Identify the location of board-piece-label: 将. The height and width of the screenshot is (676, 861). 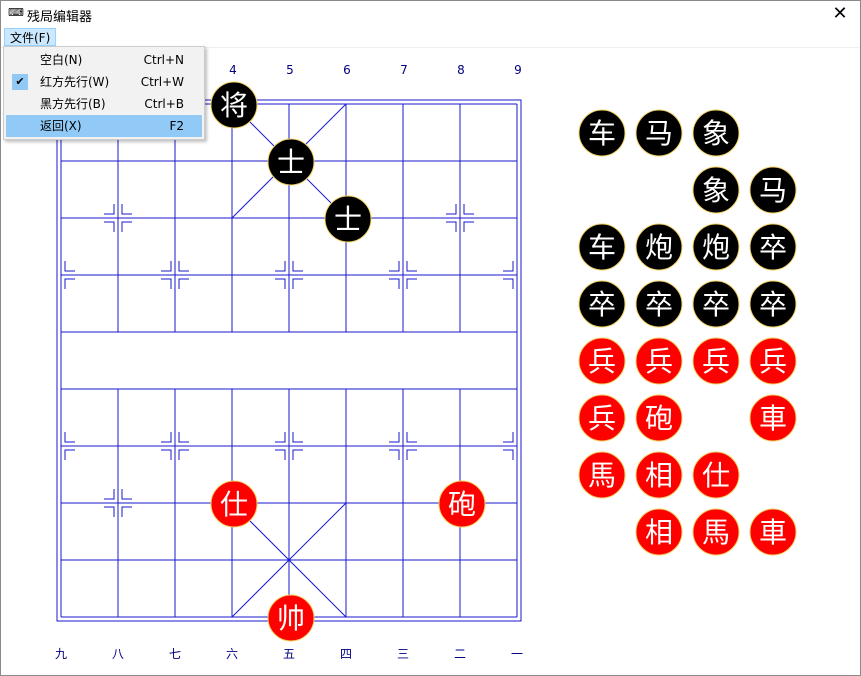
(234, 105).